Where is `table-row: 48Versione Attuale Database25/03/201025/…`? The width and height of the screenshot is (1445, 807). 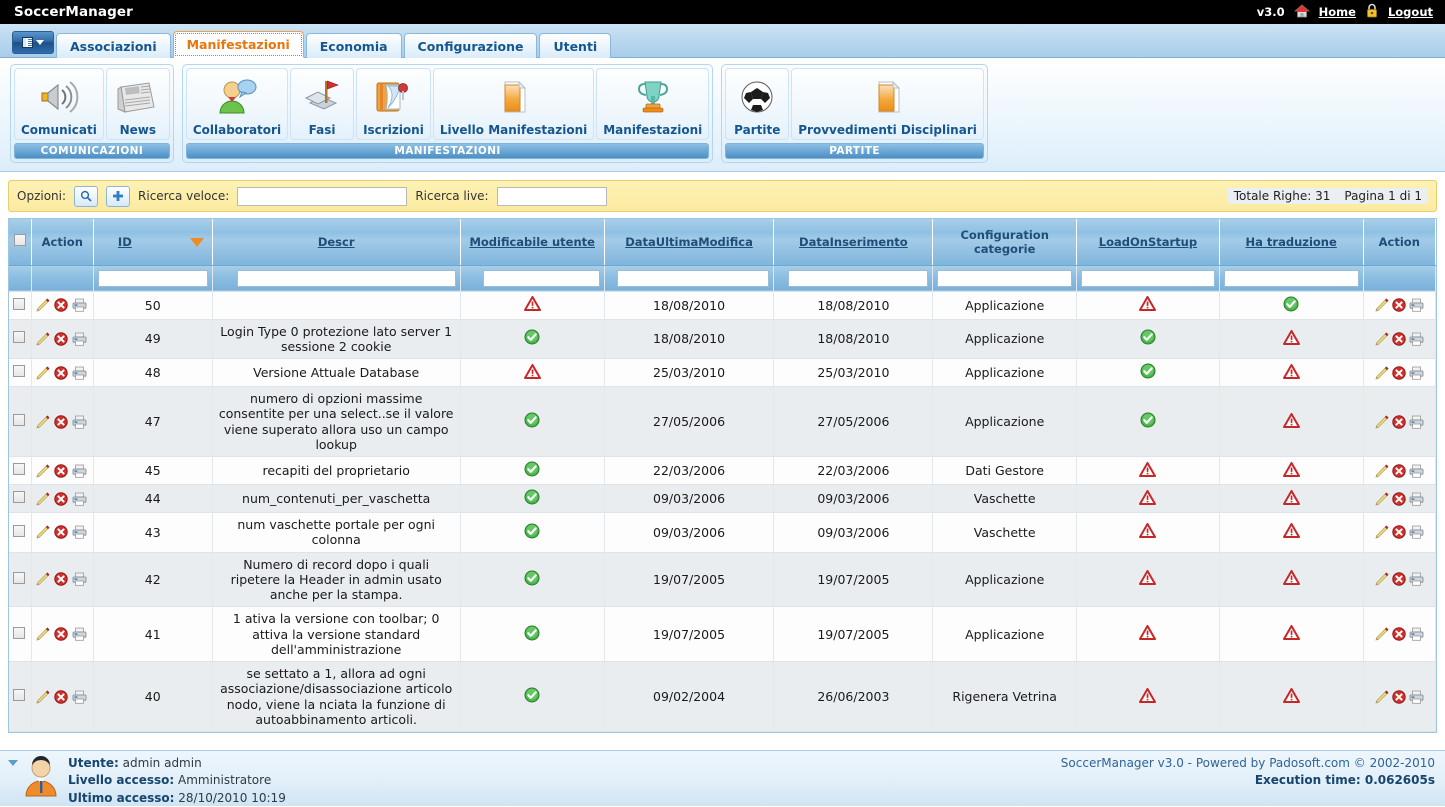 table-row: 48Versione Attuale Database25/03/201025/… is located at coordinates (722, 373).